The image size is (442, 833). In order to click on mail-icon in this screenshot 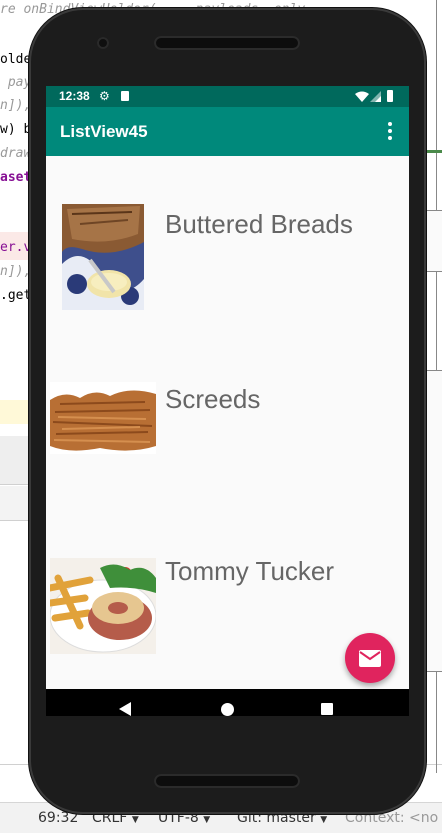, I will do `click(370, 658)`.